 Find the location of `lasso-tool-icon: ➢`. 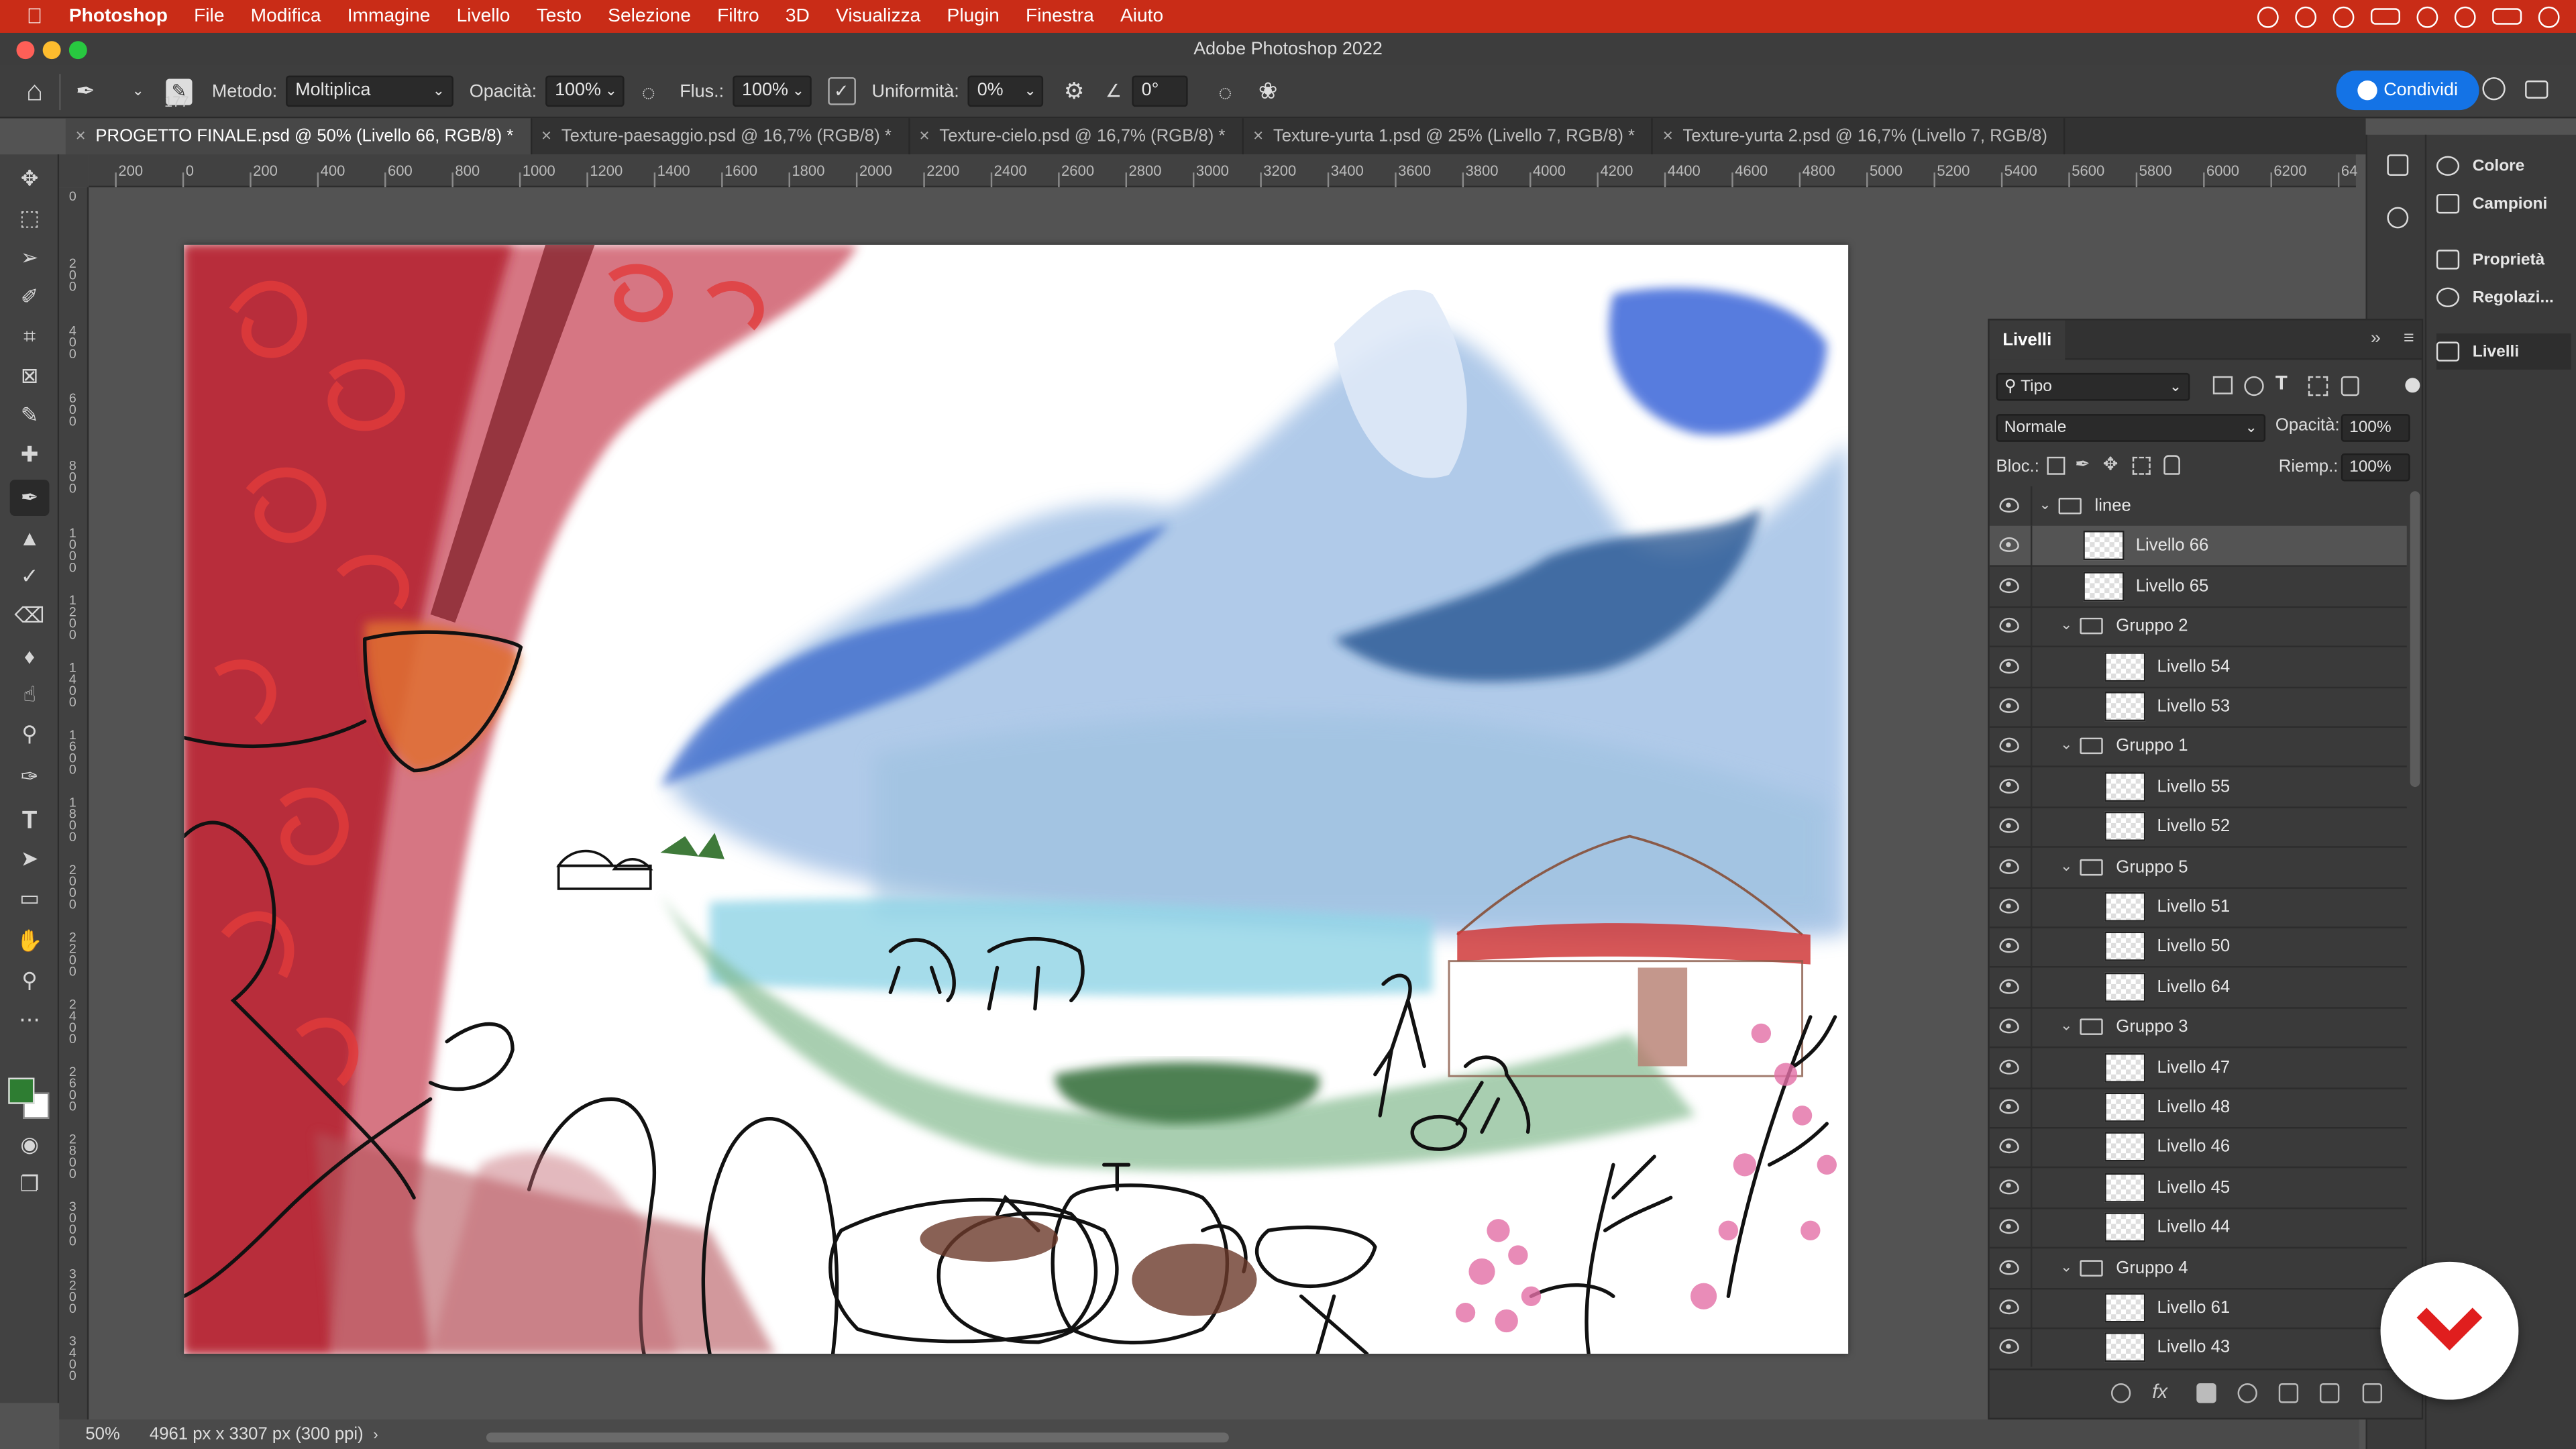

lasso-tool-icon: ➢ is located at coordinates (30, 258).